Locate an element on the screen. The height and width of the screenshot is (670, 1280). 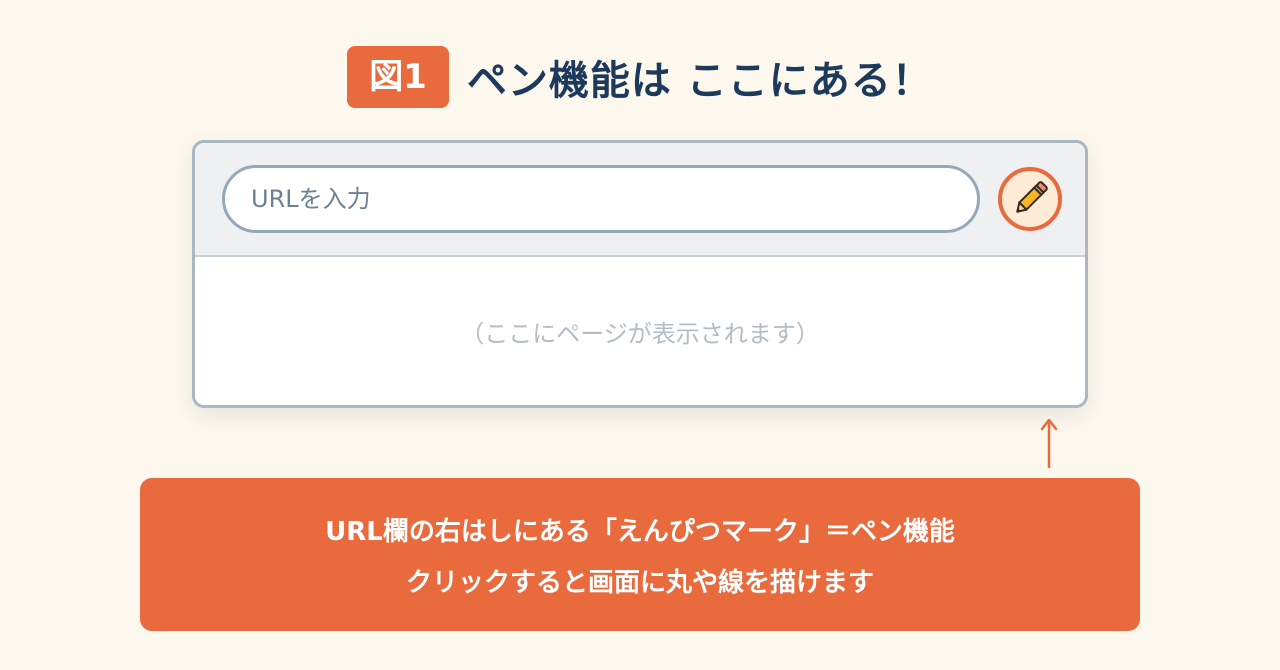
callout-line-2: クリックすると画面に丸や線を描けます is located at coordinates (639, 582).